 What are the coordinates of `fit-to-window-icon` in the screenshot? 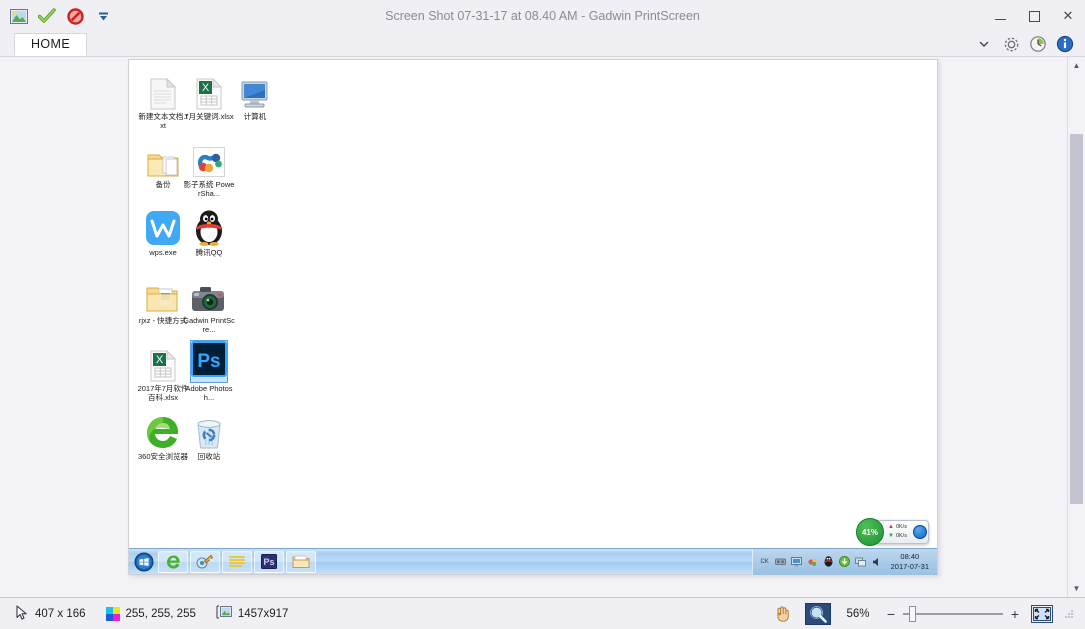 It's located at (1042, 613).